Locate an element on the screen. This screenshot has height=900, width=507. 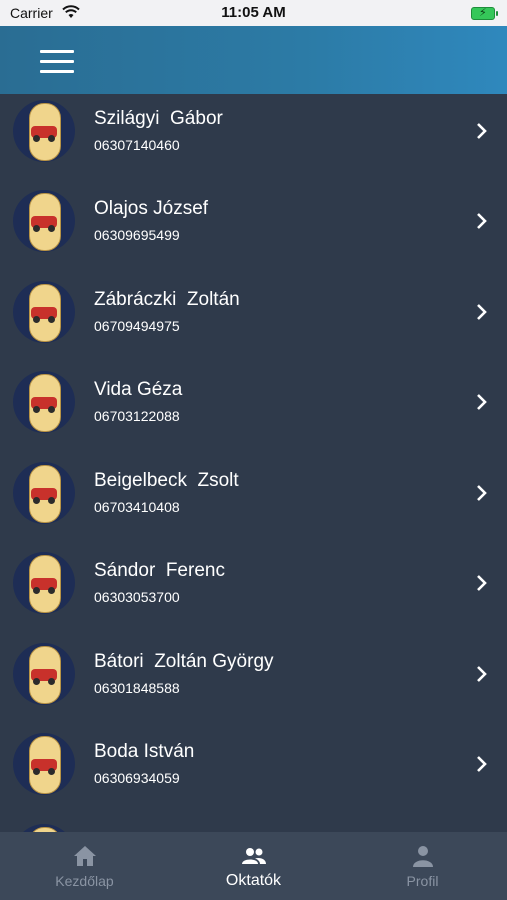
battery-icon: ⚡ is located at coordinates (484, 13).